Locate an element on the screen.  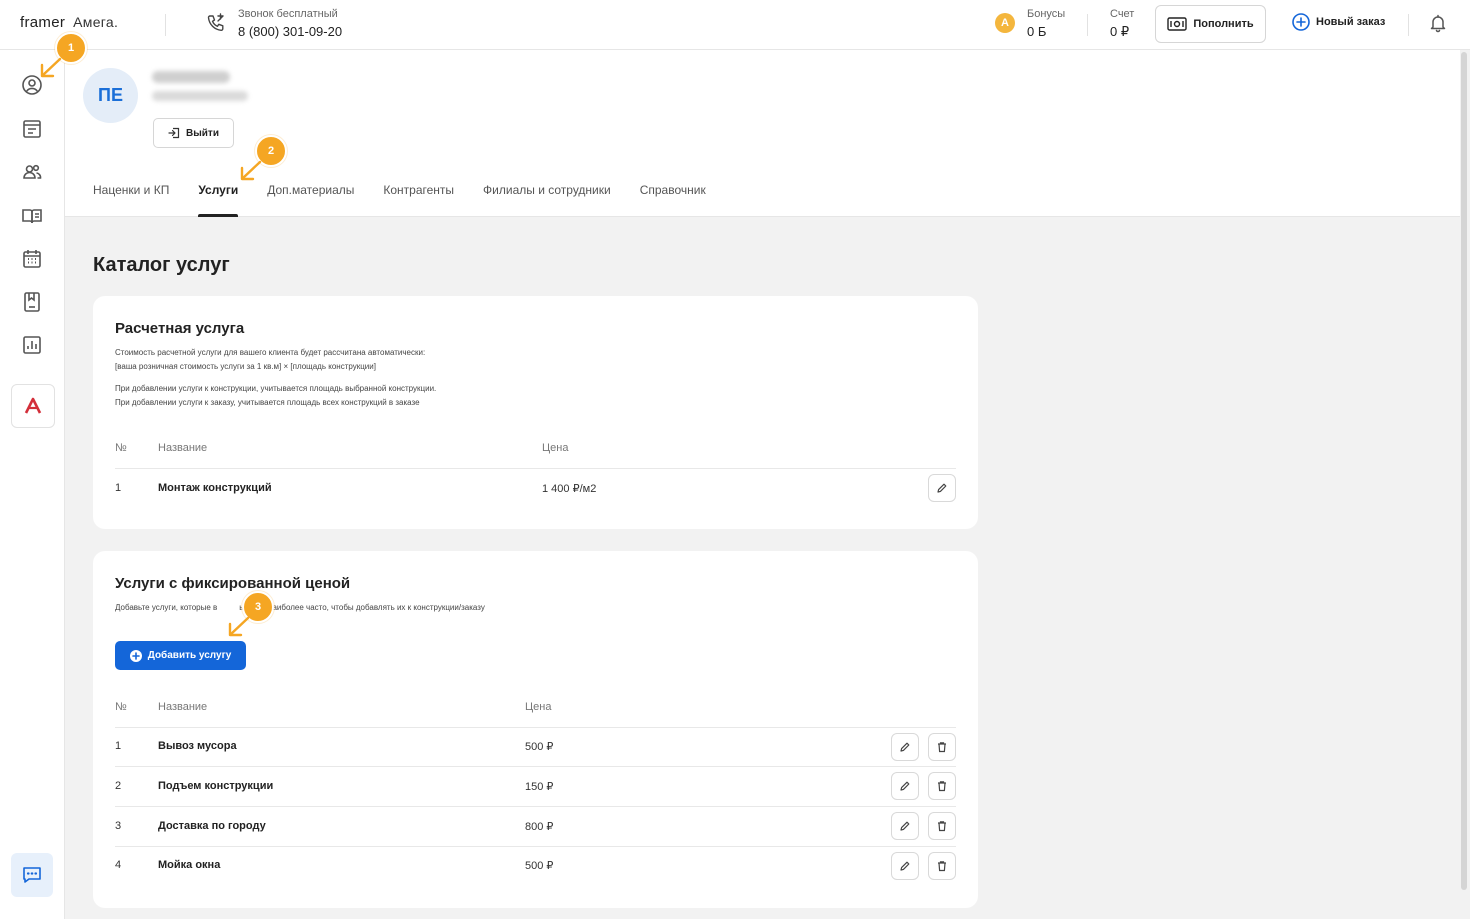
account-stat: Счет 0 ₽ is located at coordinates (1122, 24).